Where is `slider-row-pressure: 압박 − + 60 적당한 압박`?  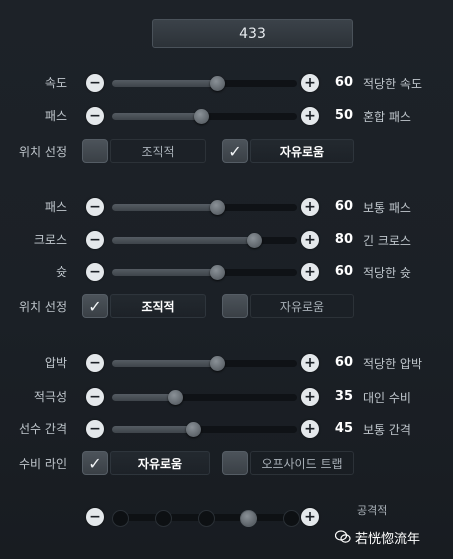
slider-row-pressure: 압박 − + 60 적당한 압박 is located at coordinates (226, 363).